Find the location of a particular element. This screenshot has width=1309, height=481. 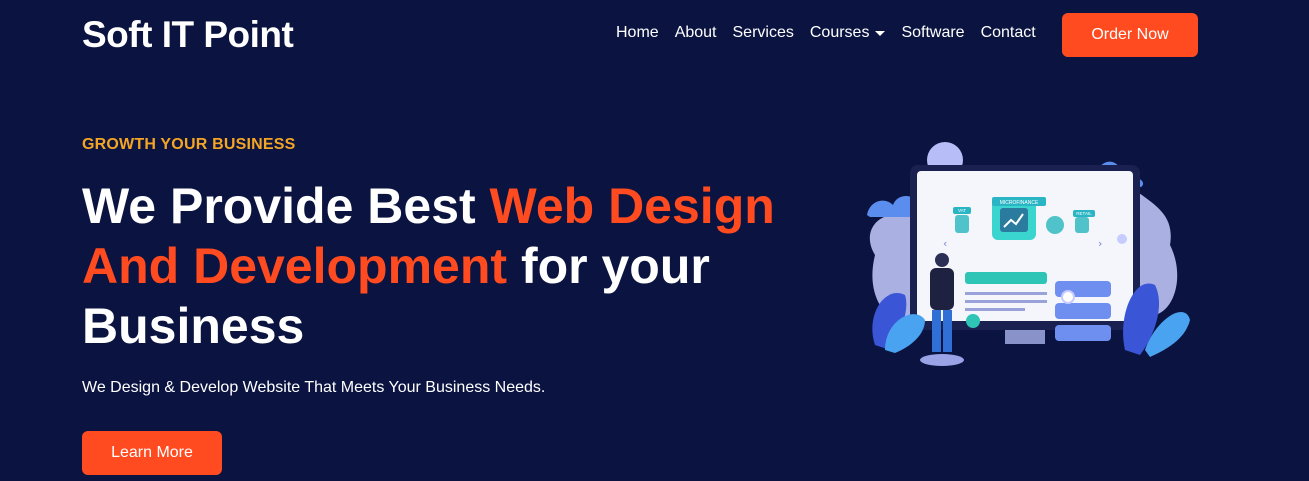

learn-more-button: Learn More is located at coordinates (152, 453).